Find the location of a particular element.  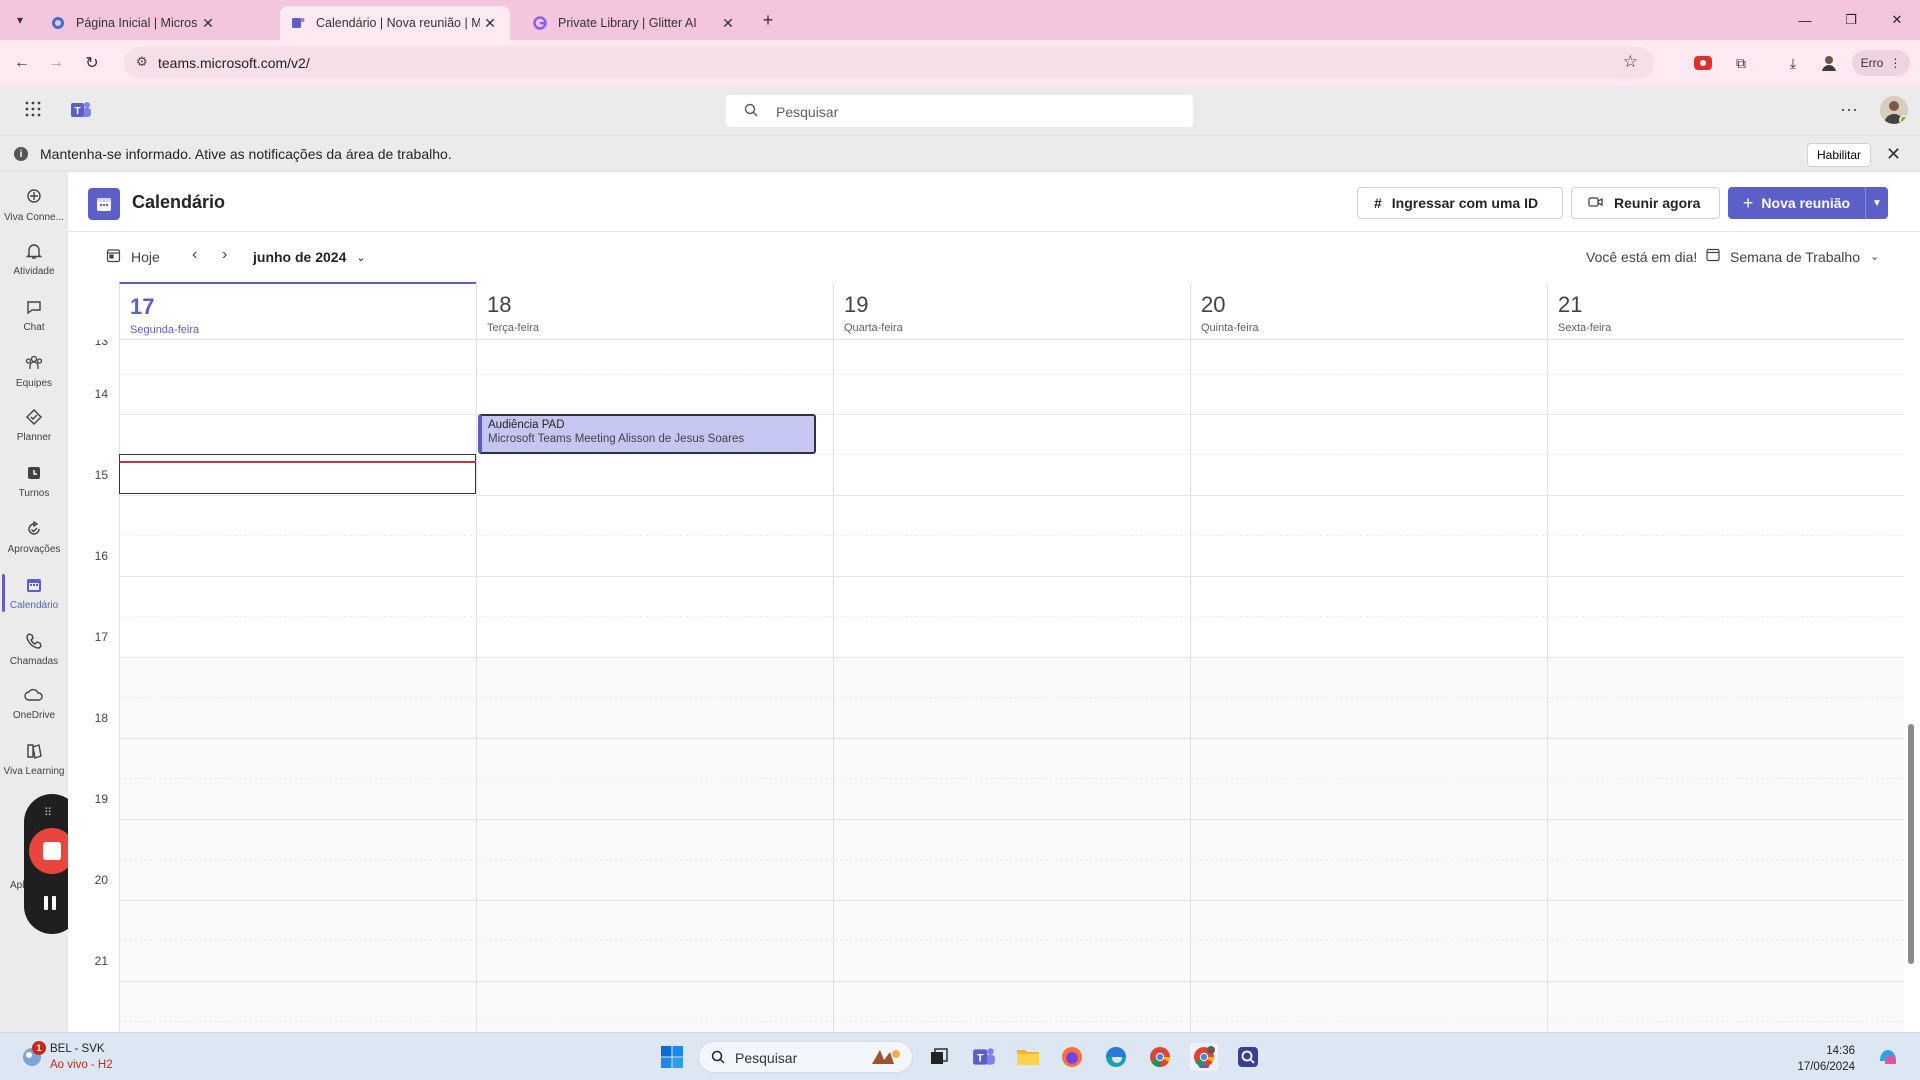

teams-taskbar-icon: T is located at coordinates (984, 1057).